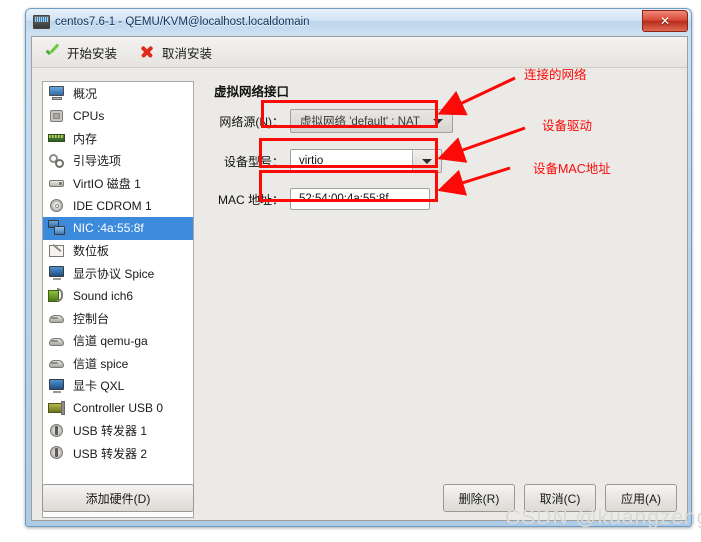  What do you see at coordinates (118, 251) in the screenshot?
I see `sidebar-item-tablet: 数位板` at bounding box center [118, 251].